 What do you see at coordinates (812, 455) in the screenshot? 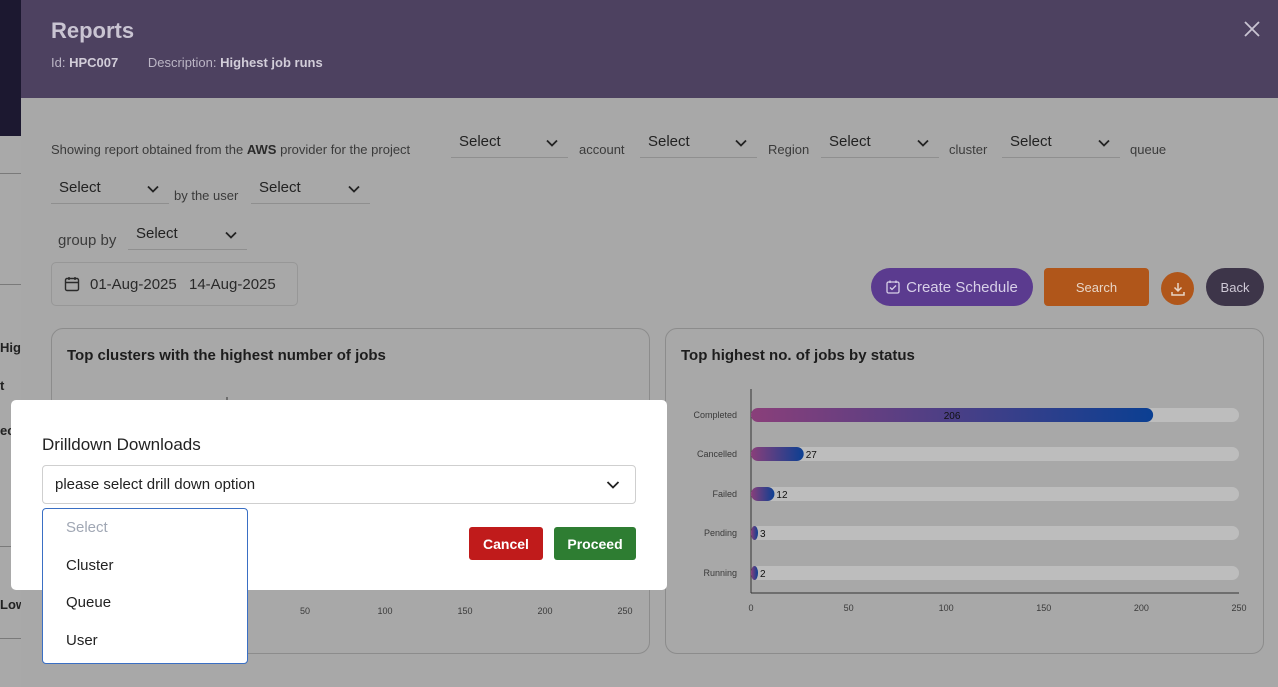
I see `data-label: 27` at bounding box center [812, 455].